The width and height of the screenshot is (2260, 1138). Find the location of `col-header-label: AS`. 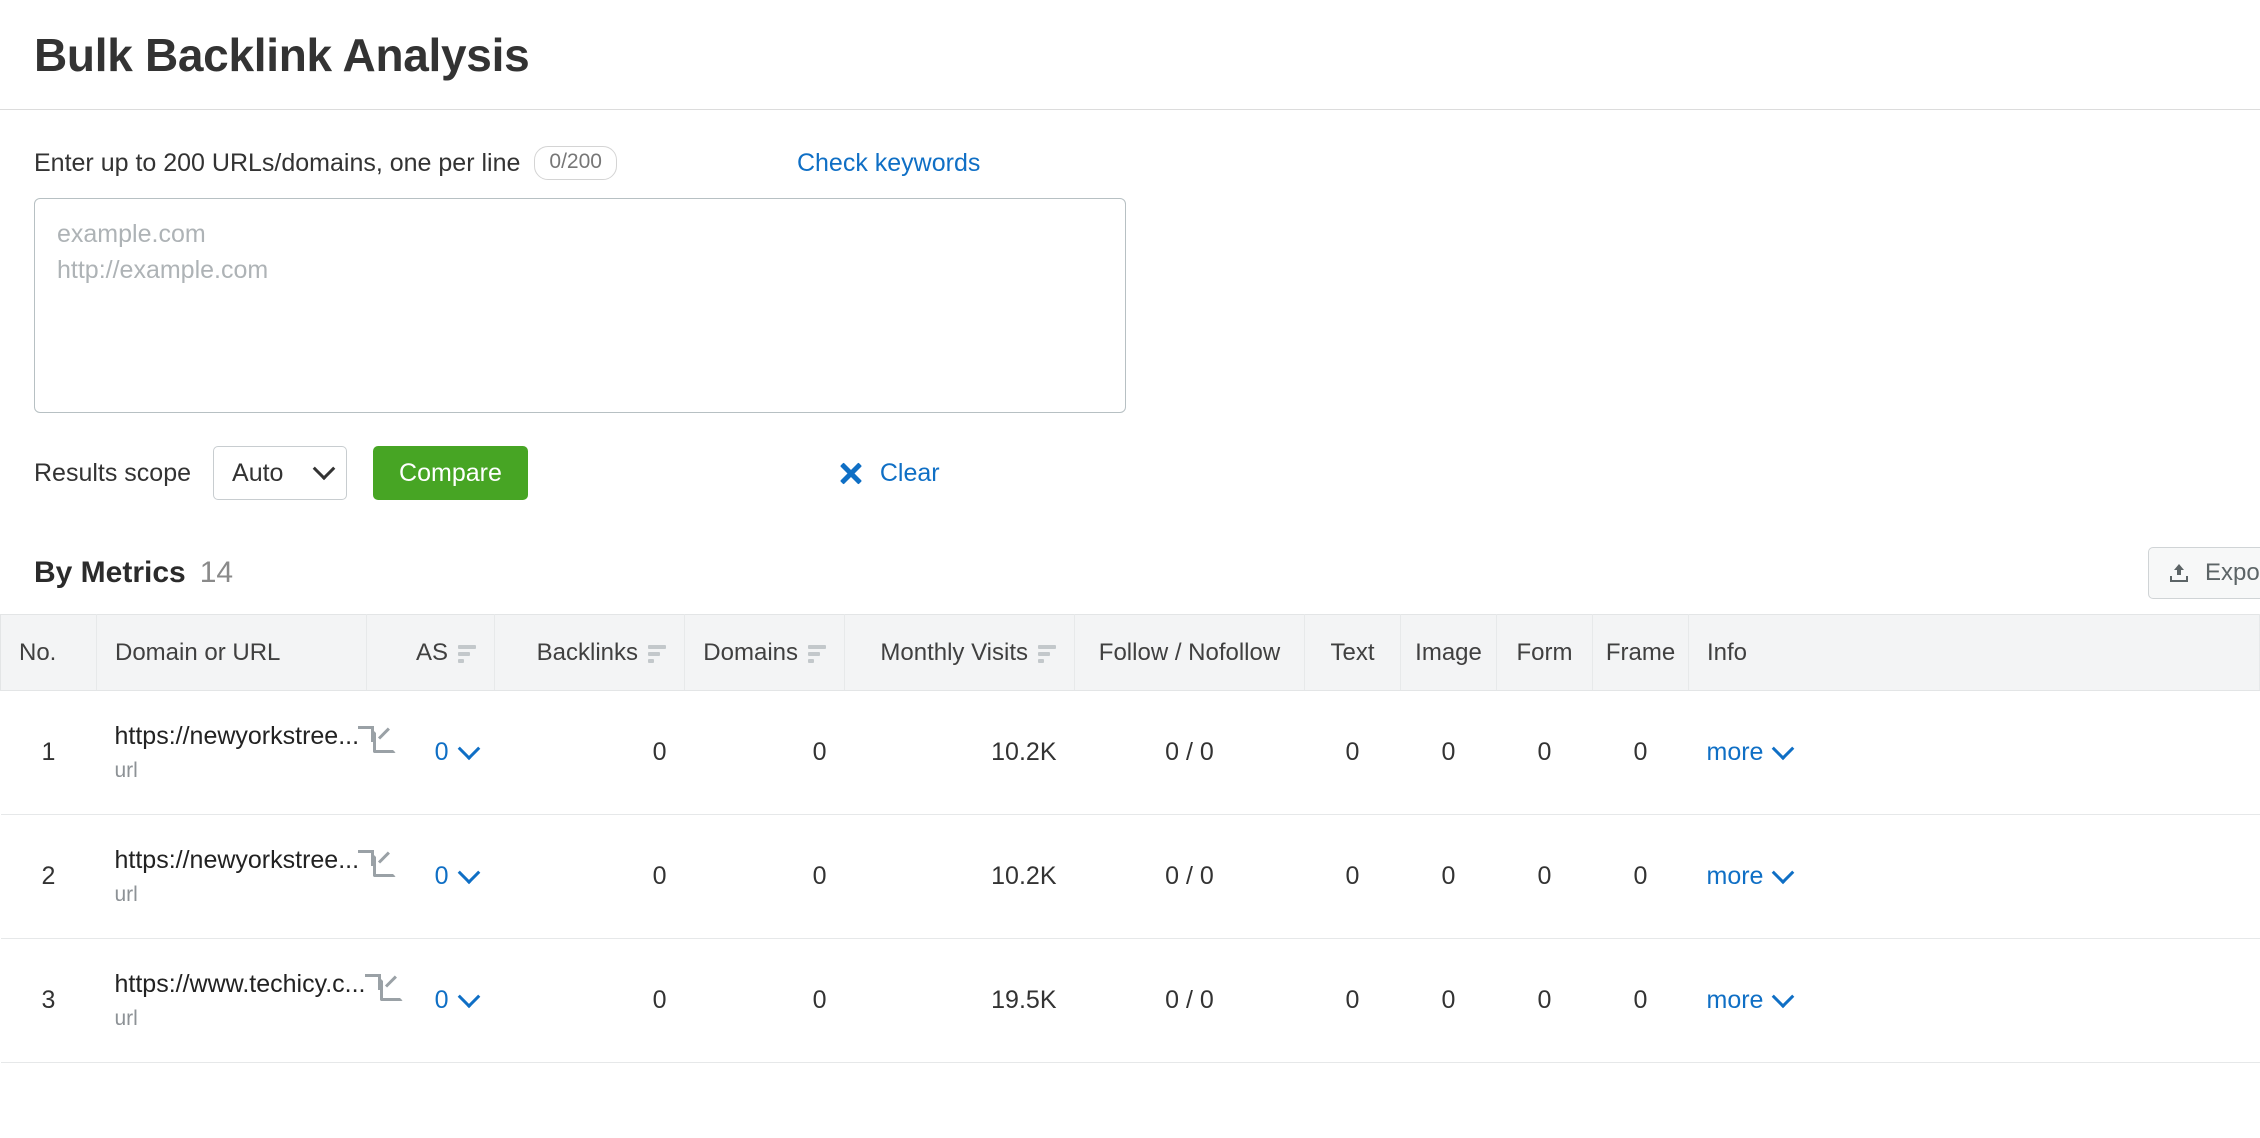

col-header-label: AS is located at coordinates (431, 652).